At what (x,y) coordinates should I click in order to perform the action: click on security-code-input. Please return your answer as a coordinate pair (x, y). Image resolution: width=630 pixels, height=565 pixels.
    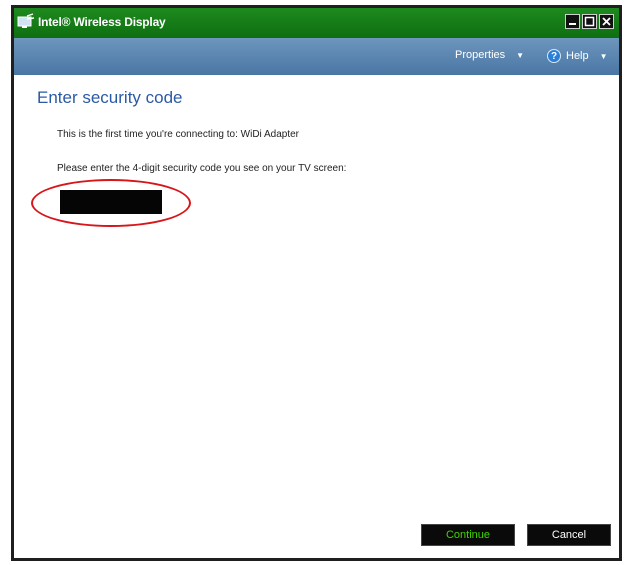
    Looking at the image, I should click on (111, 202).